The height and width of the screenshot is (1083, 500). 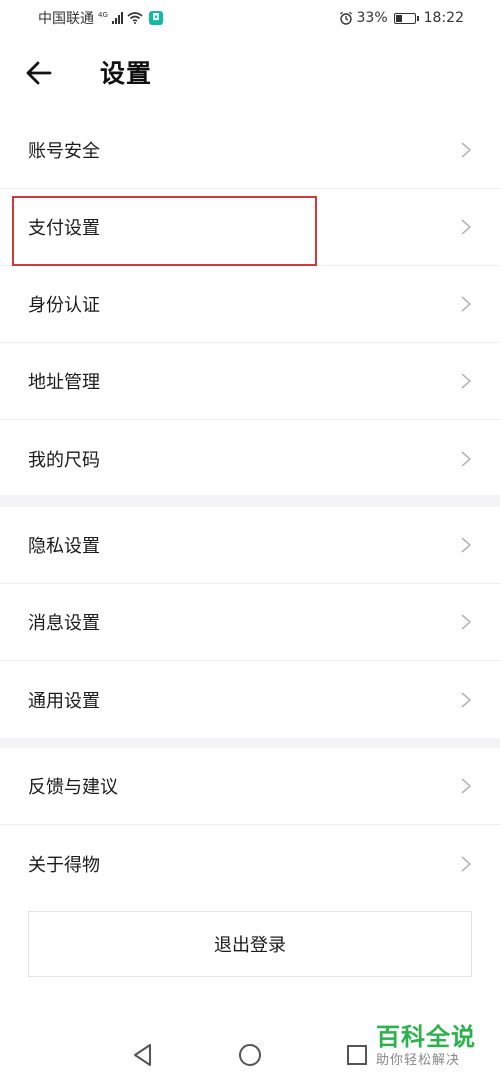 What do you see at coordinates (250, 458) in the screenshot?
I see `settings-item-size: 我的尺码` at bounding box center [250, 458].